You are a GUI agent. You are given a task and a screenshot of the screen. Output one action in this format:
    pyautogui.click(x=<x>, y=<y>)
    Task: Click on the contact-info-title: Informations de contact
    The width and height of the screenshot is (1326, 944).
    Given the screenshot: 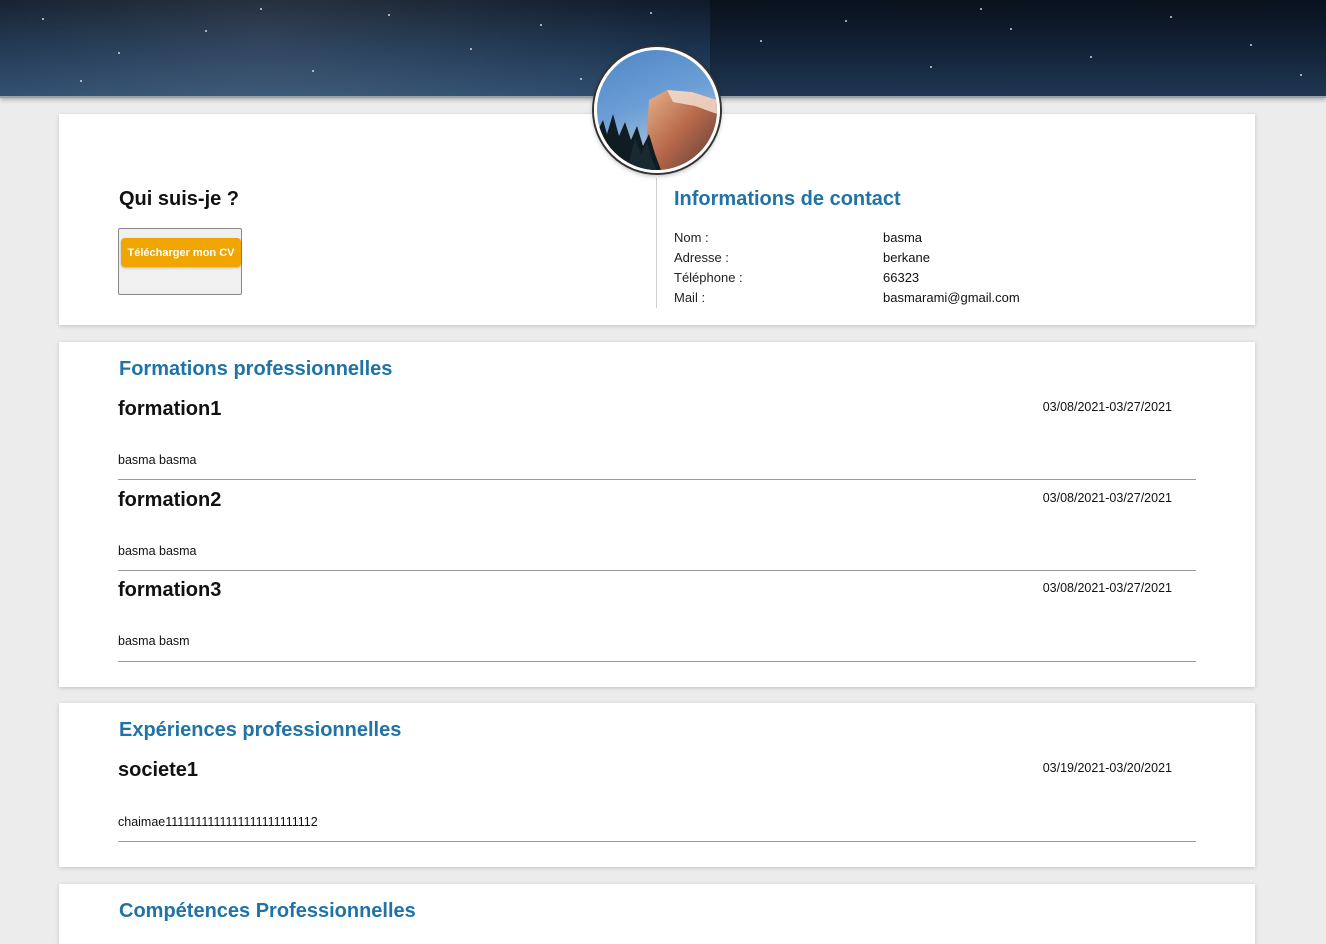 What is the action you would take?
    pyautogui.click(x=787, y=199)
    